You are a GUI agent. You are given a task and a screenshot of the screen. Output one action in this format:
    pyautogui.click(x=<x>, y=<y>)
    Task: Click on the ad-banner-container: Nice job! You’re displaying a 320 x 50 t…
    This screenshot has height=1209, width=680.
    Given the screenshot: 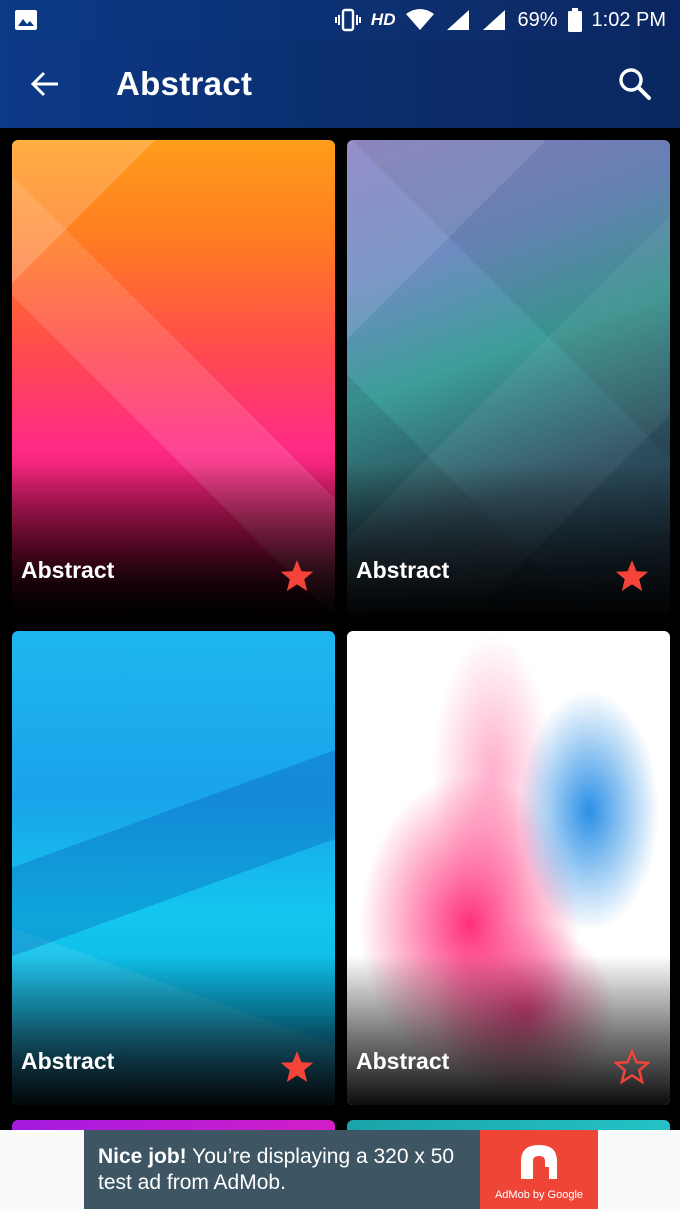 What is the action you would take?
    pyautogui.click(x=340, y=1169)
    